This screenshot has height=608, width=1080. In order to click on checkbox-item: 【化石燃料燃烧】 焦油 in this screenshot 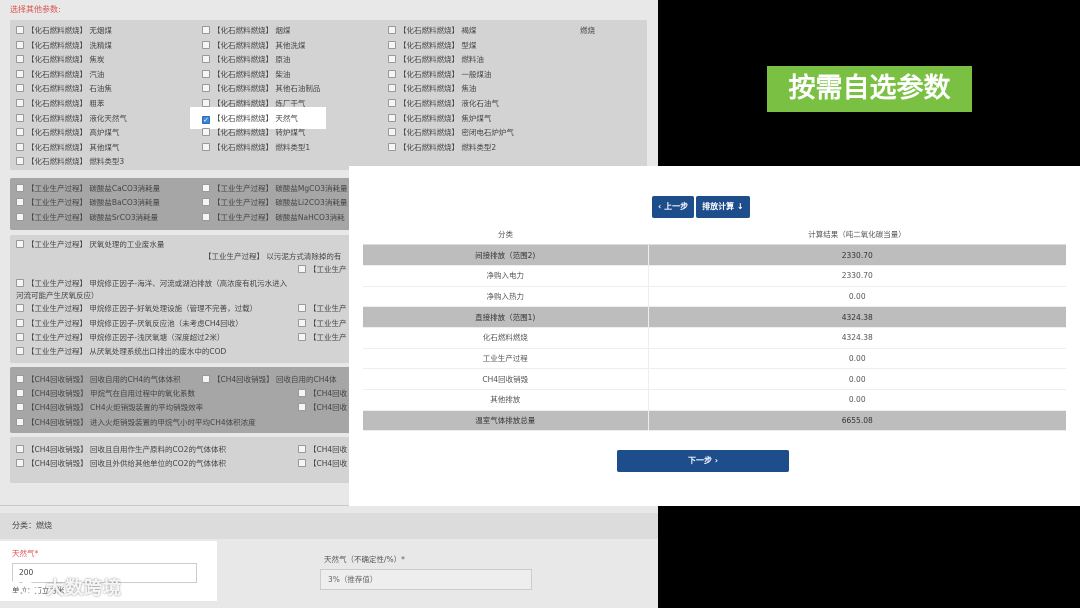, I will do `click(432, 88)`.